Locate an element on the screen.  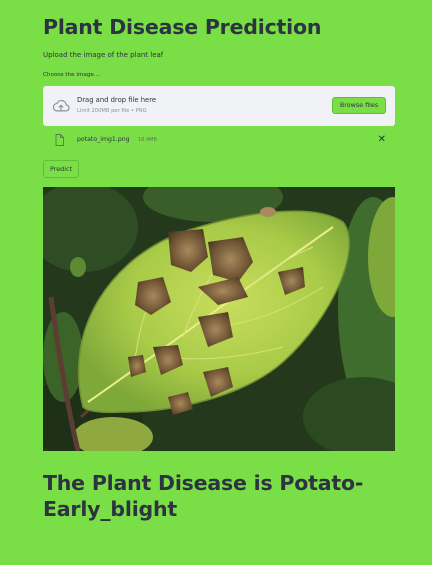
prediction-result: The Plant Disease is Potato-Early_blight is located at coordinates (203, 496).